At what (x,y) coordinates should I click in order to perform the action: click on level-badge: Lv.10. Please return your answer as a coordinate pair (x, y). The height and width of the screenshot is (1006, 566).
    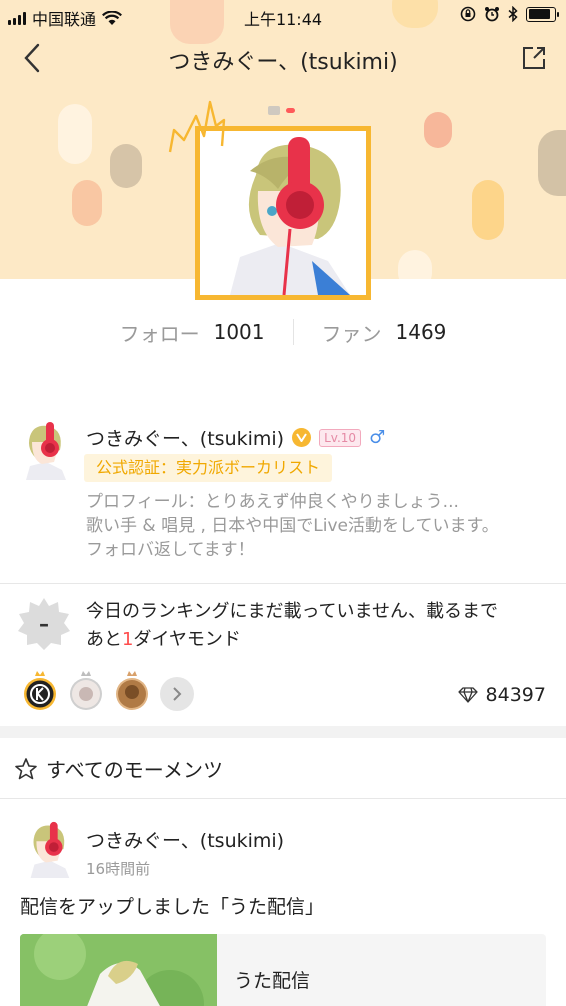
    Looking at the image, I should click on (340, 437).